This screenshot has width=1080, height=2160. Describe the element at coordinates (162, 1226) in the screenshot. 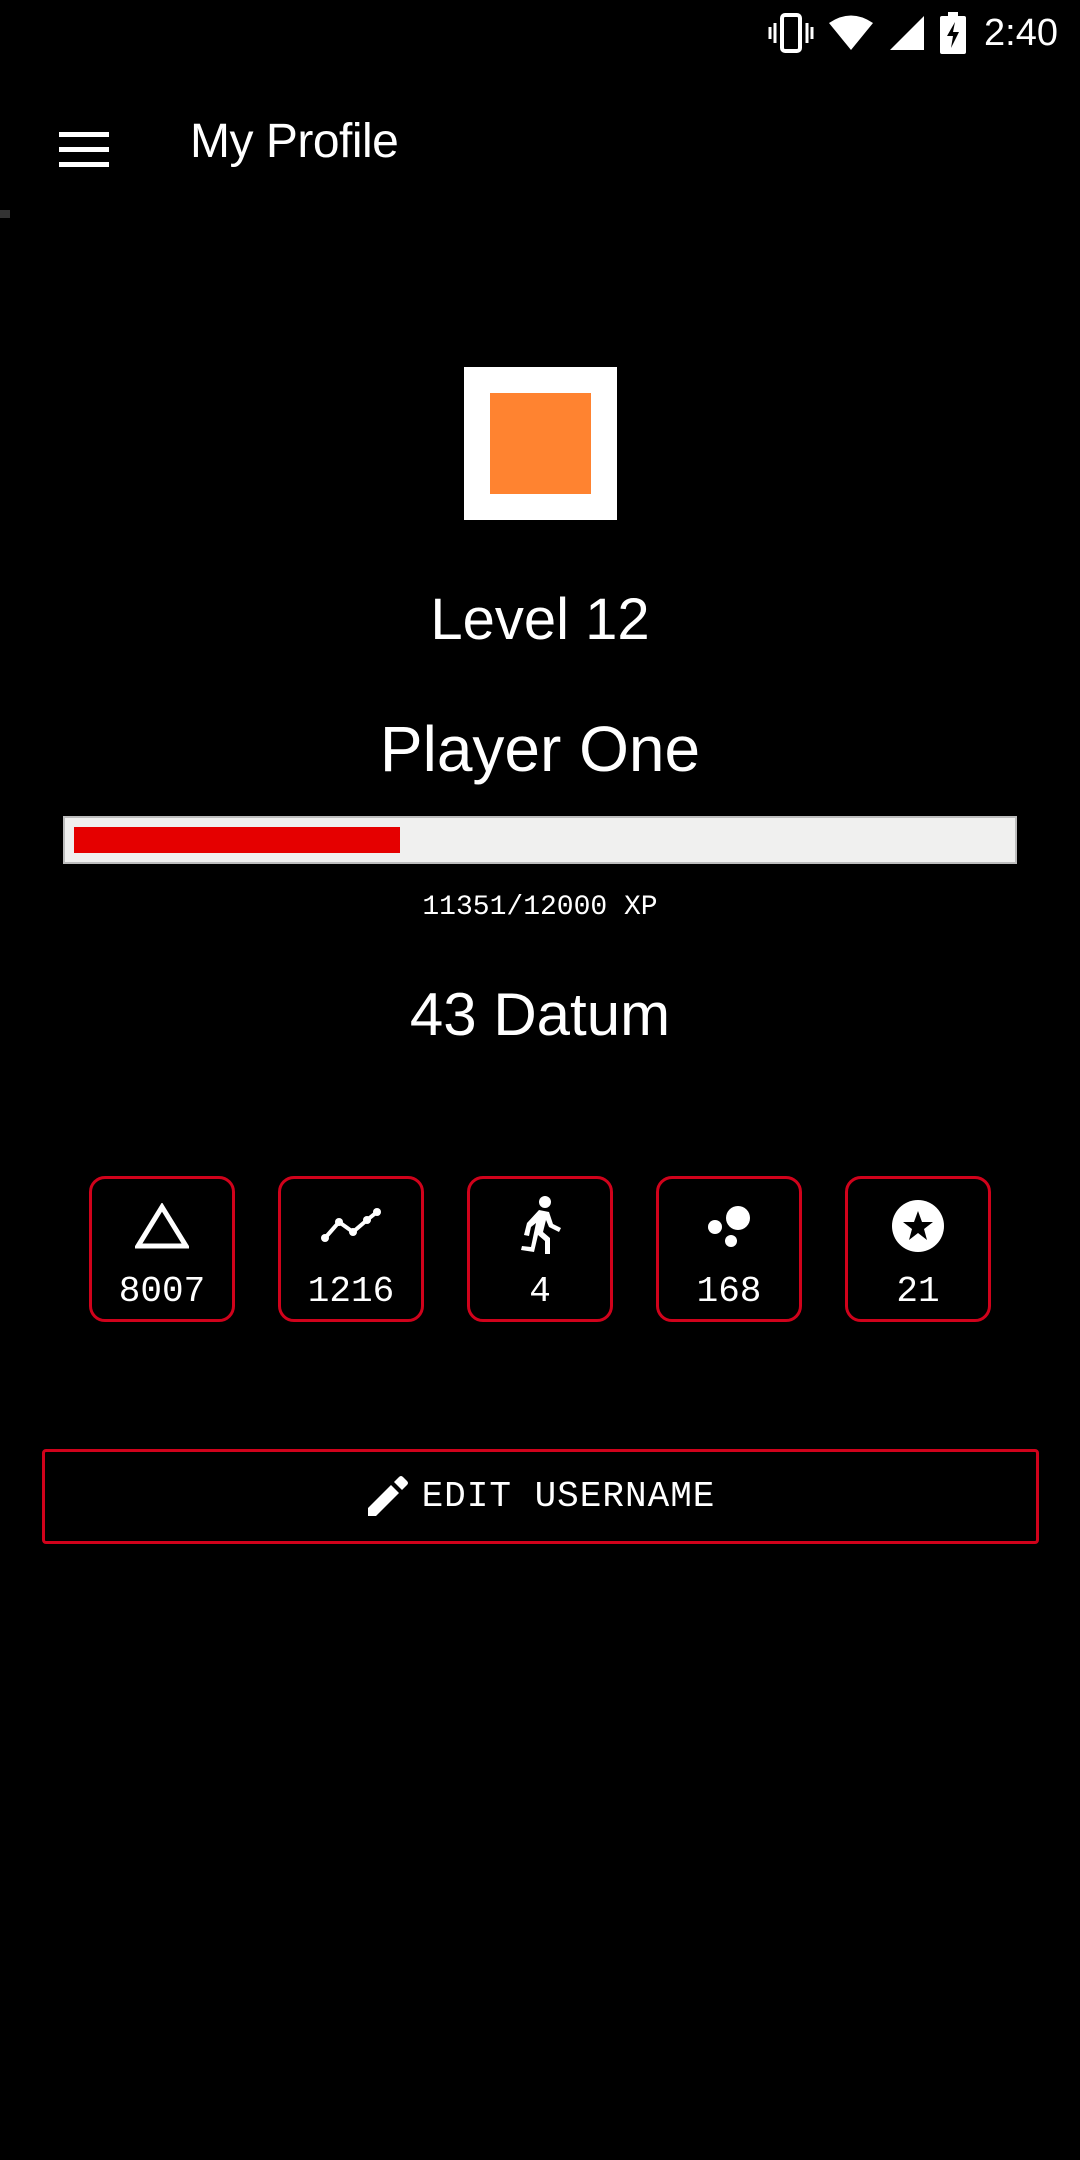

I see `triangle-outline-icon` at that location.